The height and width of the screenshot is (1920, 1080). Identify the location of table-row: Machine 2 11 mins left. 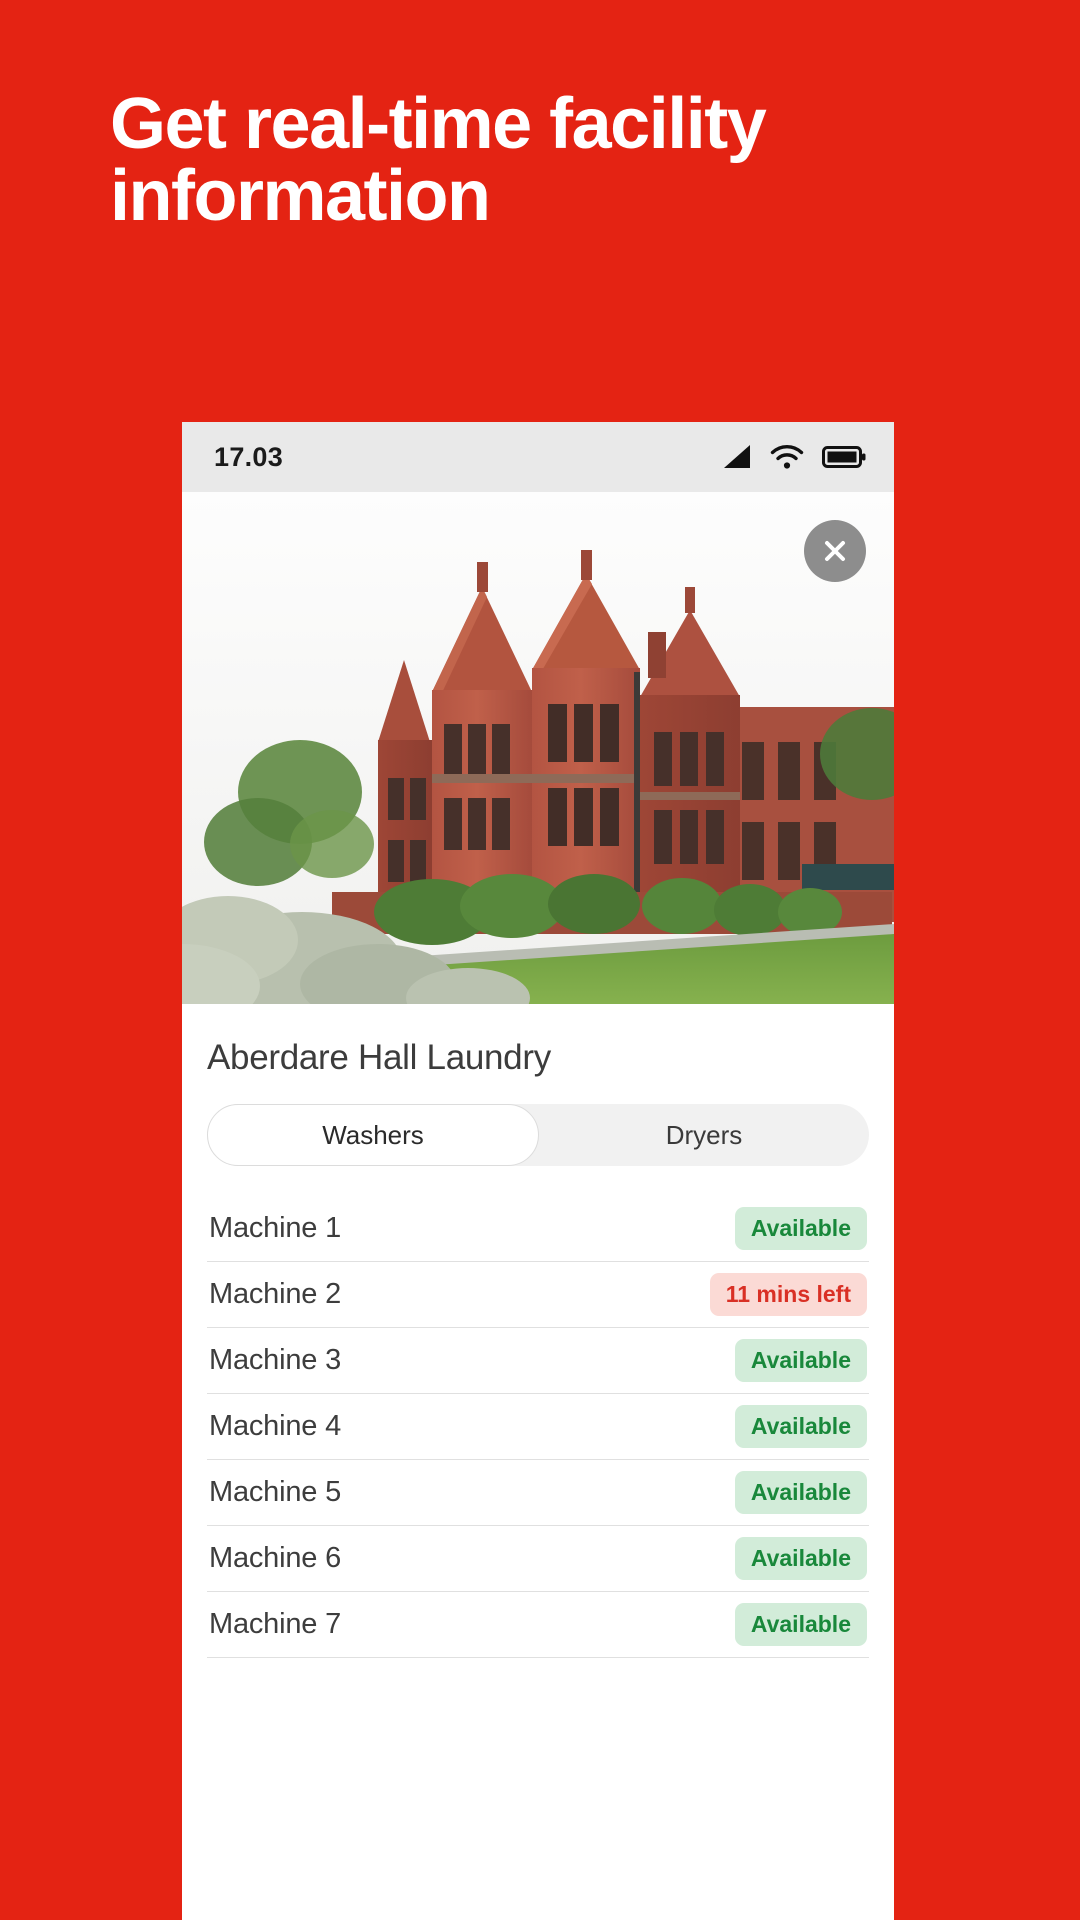
(538, 1295).